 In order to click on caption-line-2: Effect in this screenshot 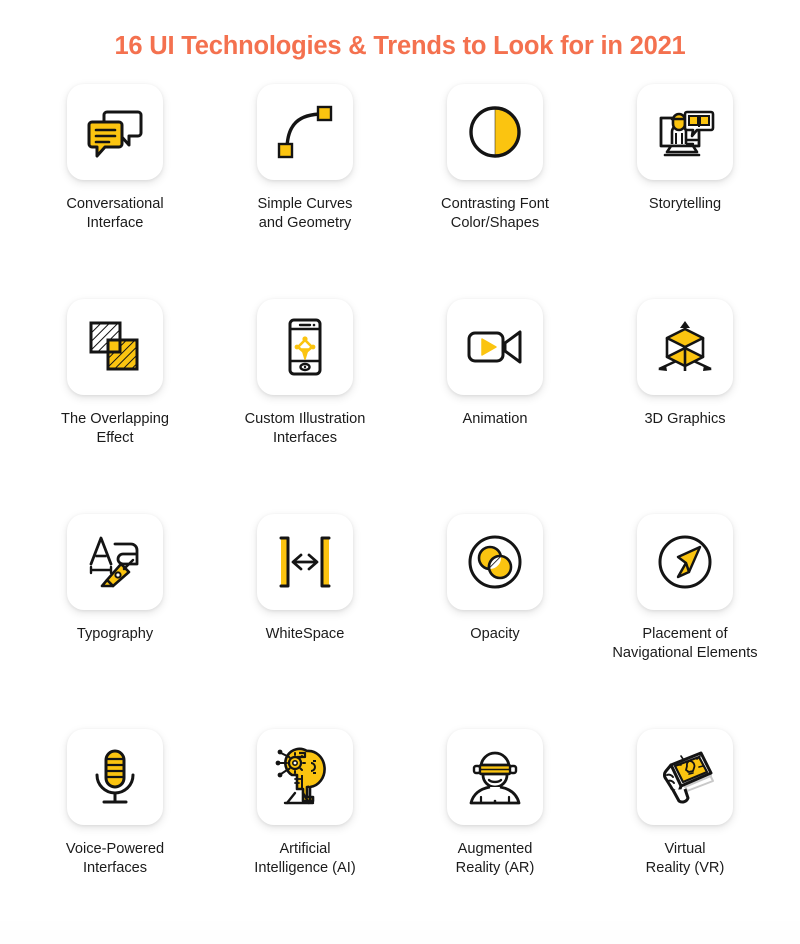, I will do `click(115, 438)`.